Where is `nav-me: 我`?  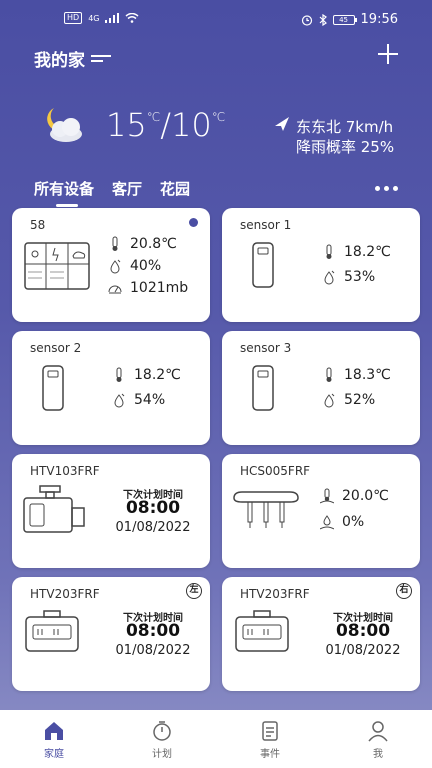
nav-me: 我 is located at coordinates (378, 739).